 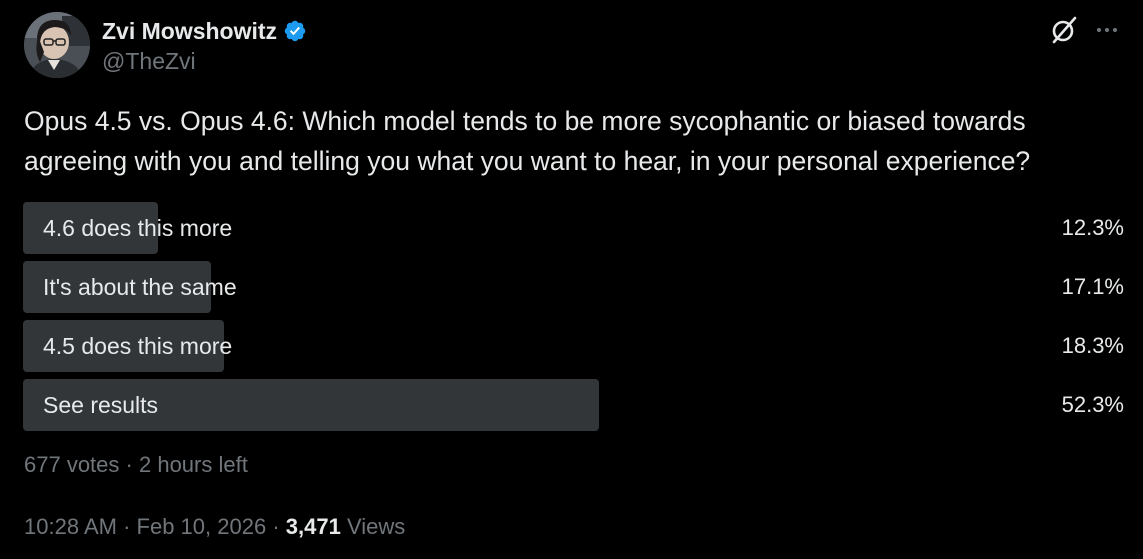 I want to click on verified-badge-icon, so click(x=295, y=31).